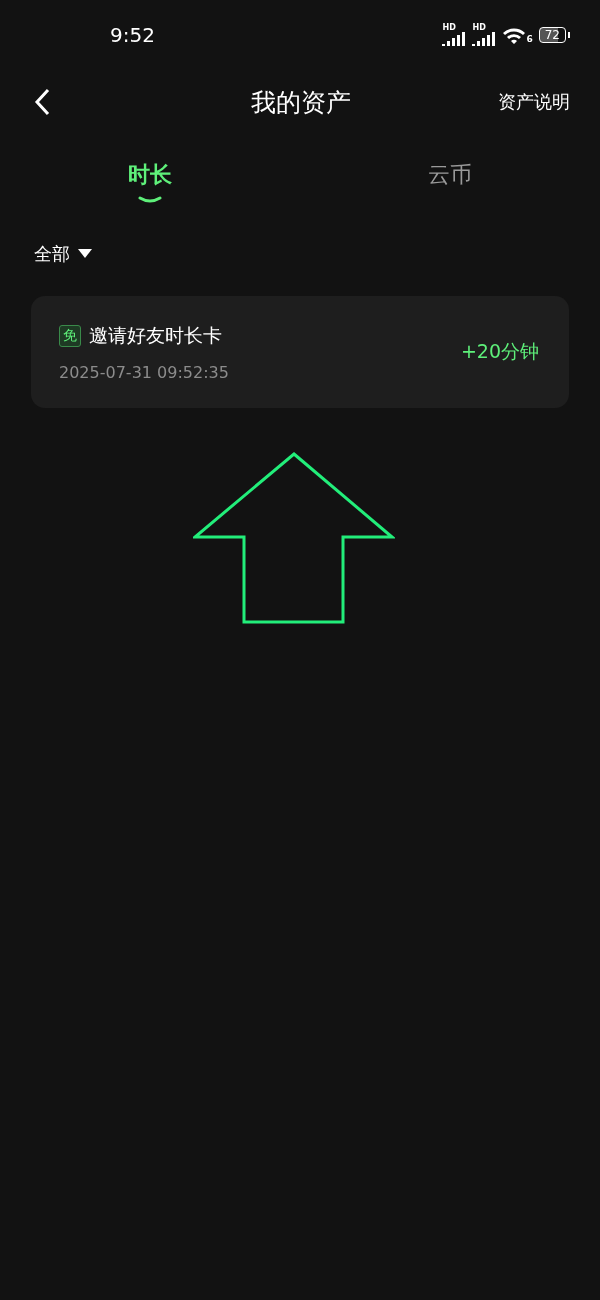 The image size is (600, 1300). What do you see at coordinates (301, 102) in the screenshot?
I see `page-title: 我的资产` at bounding box center [301, 102].